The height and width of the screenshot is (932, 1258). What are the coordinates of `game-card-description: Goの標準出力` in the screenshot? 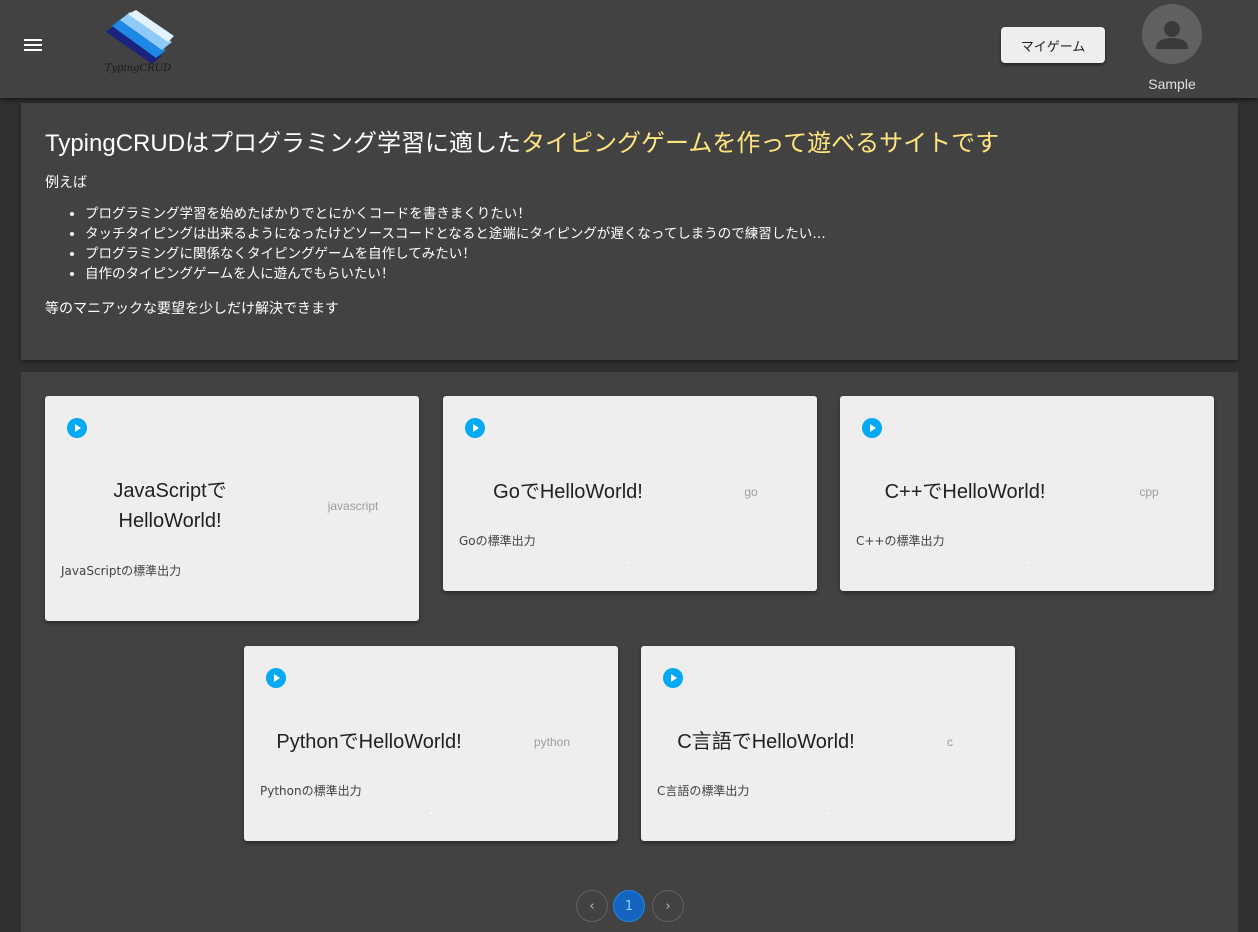 It's located at (497, 541).